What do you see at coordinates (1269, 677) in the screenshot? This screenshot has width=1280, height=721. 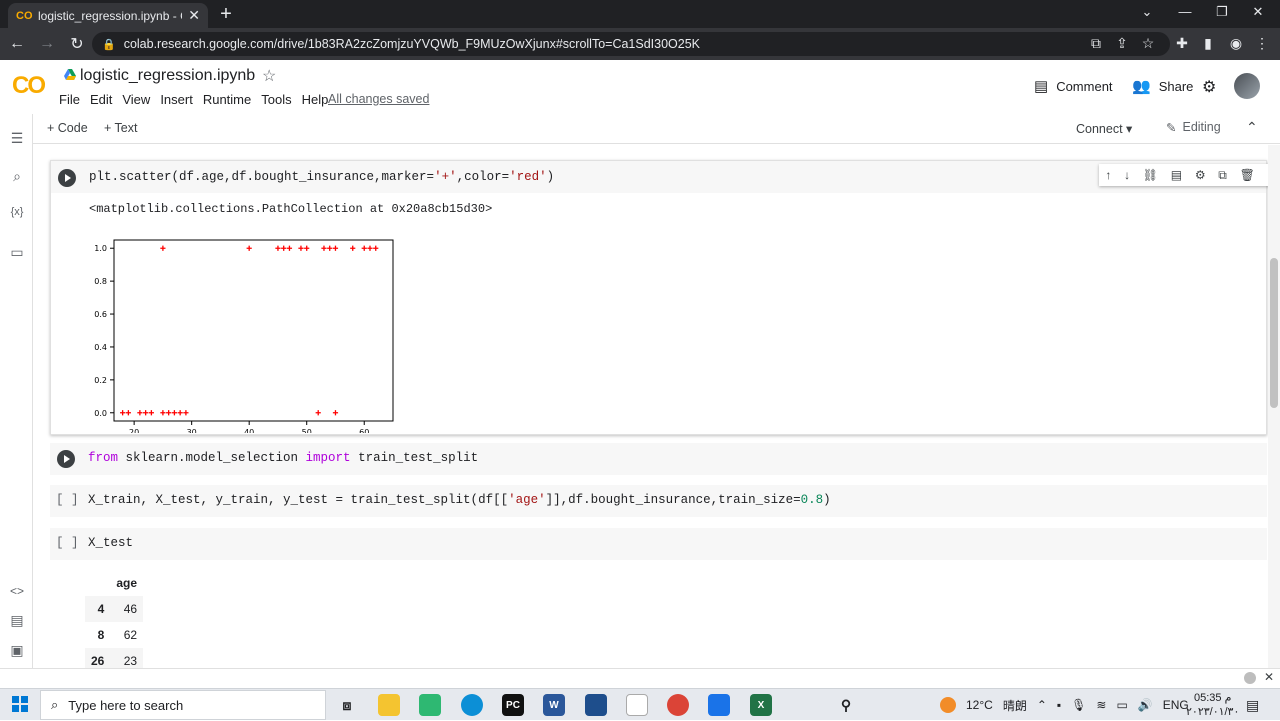 I see `close-status-icon: ✕` at bounding box center [1269, 677].